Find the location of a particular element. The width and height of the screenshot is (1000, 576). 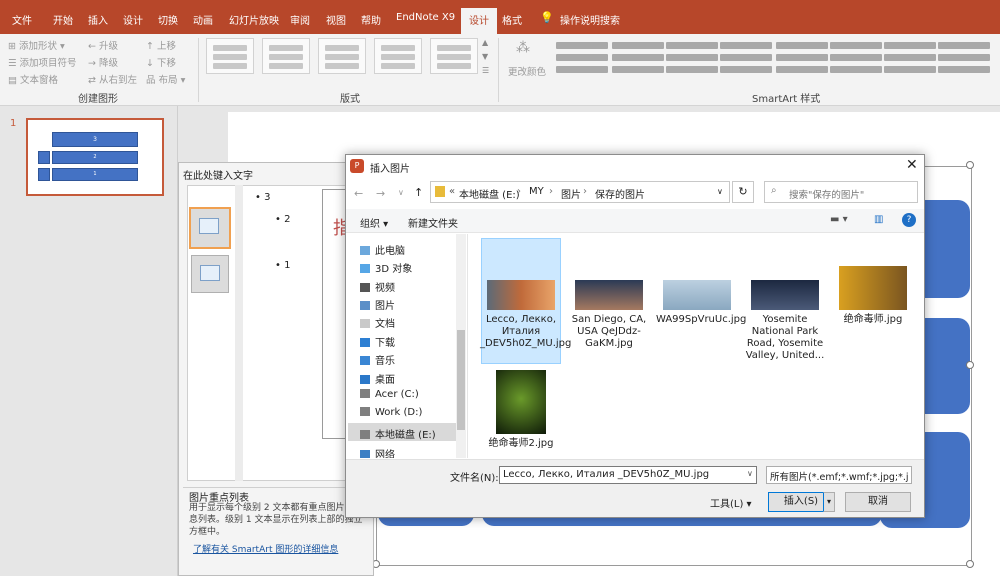

search-input: ⌕ 搜索"保存的图片" is located at coordinates (841, 192).